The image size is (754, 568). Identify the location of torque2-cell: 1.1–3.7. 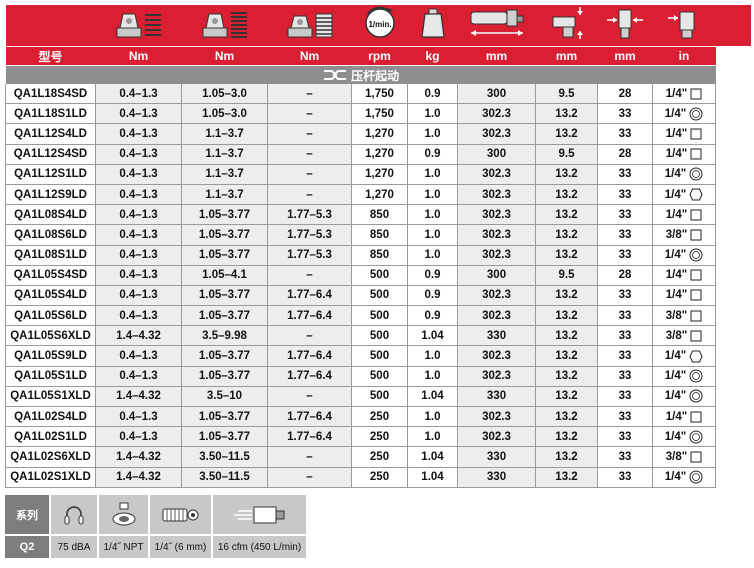
(224, 174).